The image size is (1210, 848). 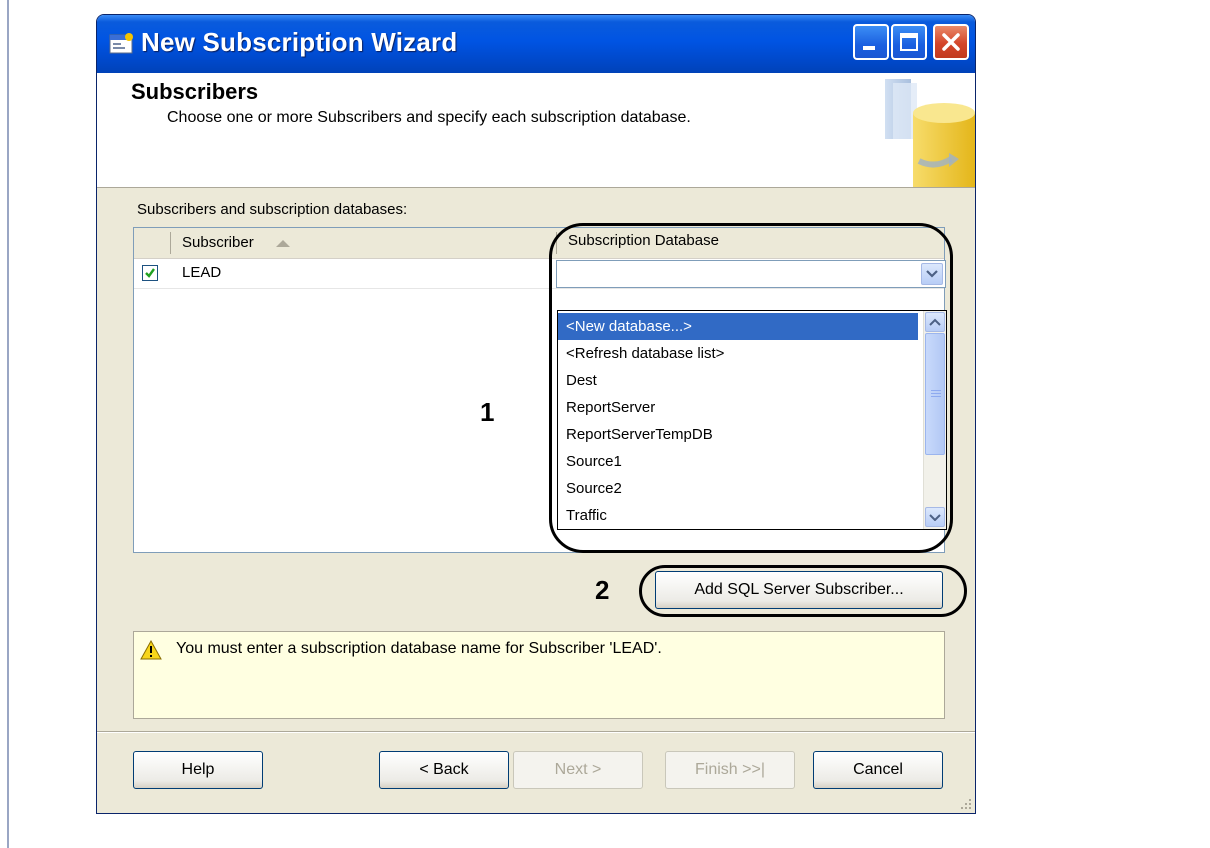 What do you see at coordinates (738, 434) in the screenshot?
I see `dropdown-option: ReportServerTempDB` at bounding box center [738, 434].